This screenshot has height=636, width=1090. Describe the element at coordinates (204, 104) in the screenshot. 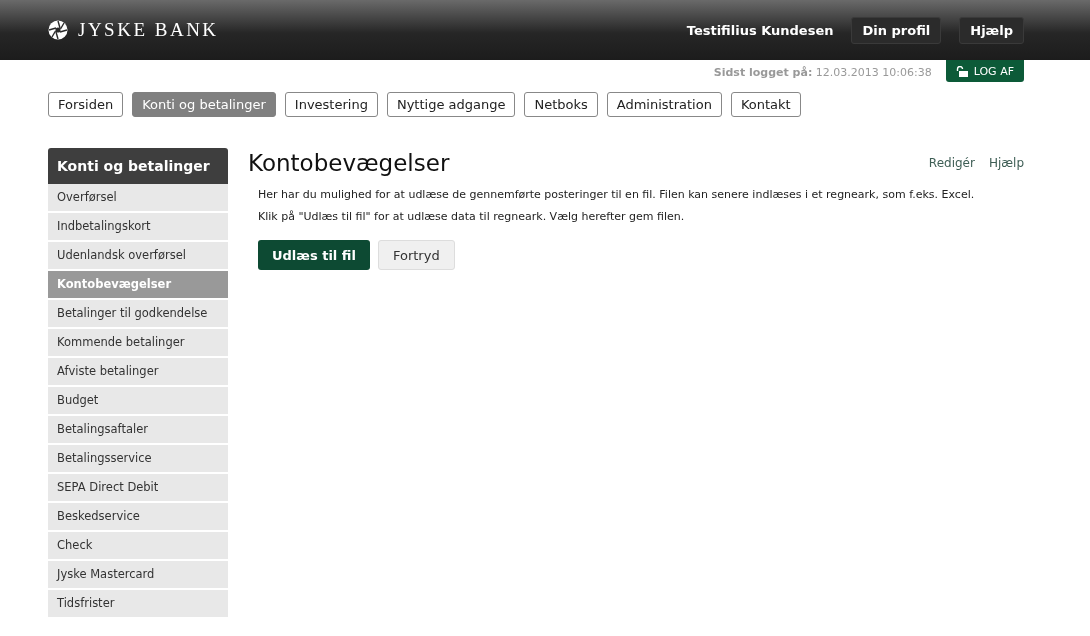

I see `nav-tab: Konti og betalinger` at that location.